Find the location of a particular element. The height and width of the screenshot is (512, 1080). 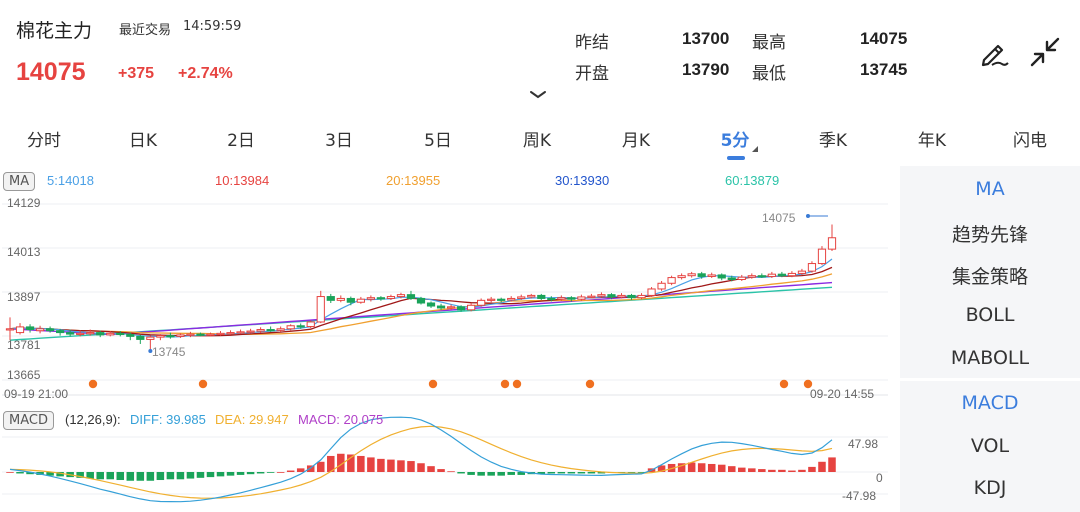

price-tick-4: 13781 is located at coordinates (24, 345).